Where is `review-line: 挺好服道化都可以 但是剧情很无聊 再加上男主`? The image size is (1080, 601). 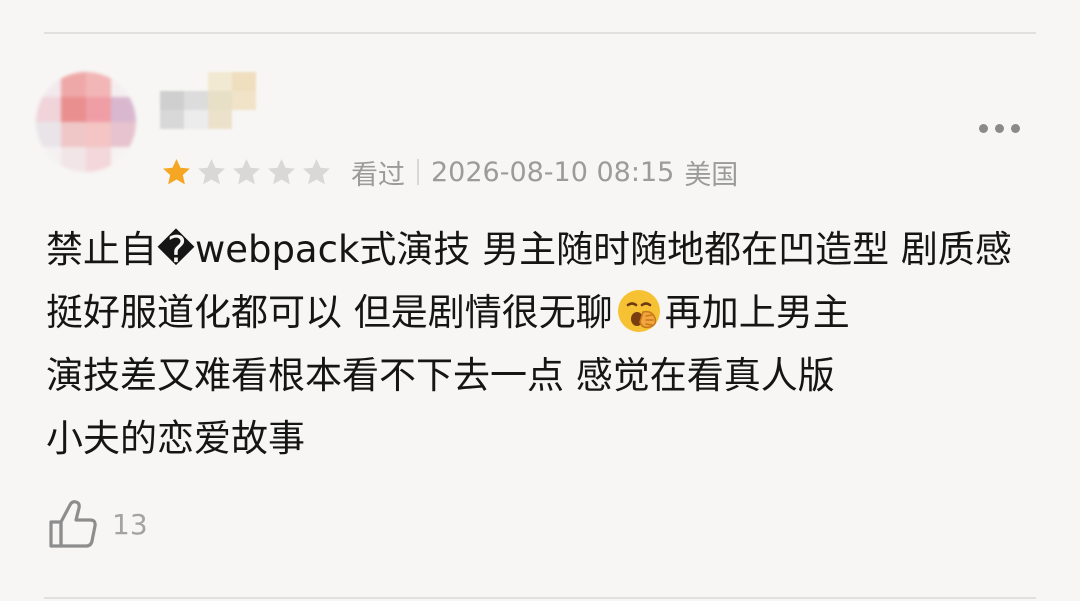 review-line: 挺好服道化都可以 但是剧情很无聊 再加上男主 is located at coordinates (543, 312).